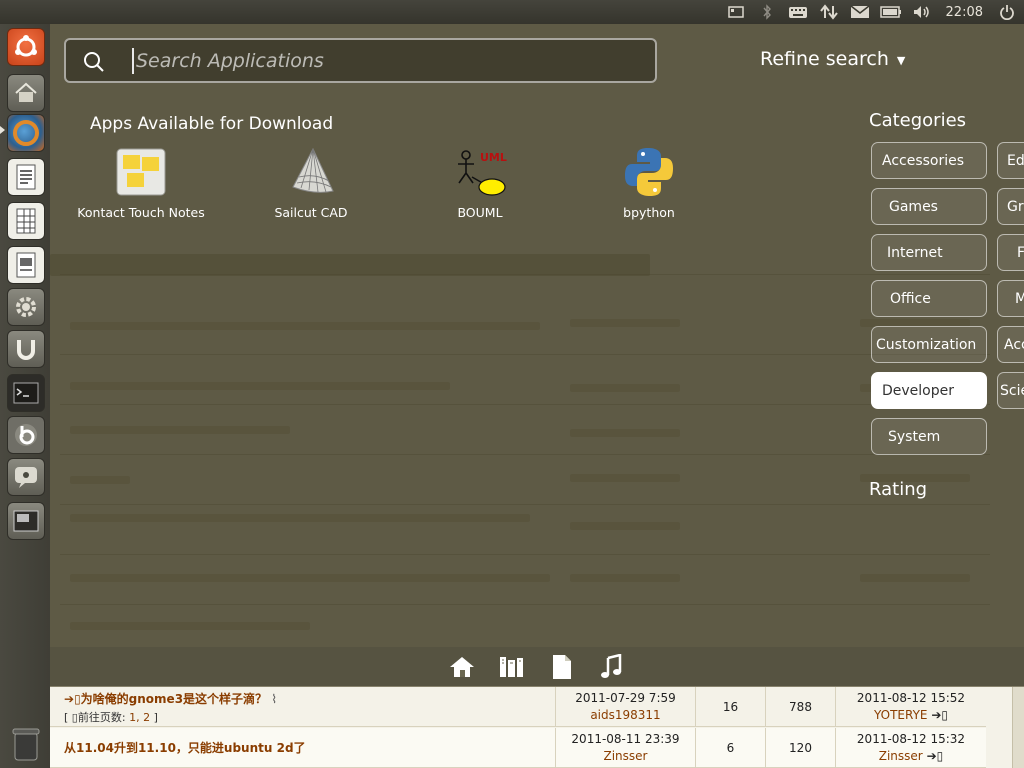 Image resolution: width=1024 pixels, height=768 pixels. What do you see at coordinates (798, 12) in the screenshot?
I see `keyboard-icon` at bounding box center [798, 12].